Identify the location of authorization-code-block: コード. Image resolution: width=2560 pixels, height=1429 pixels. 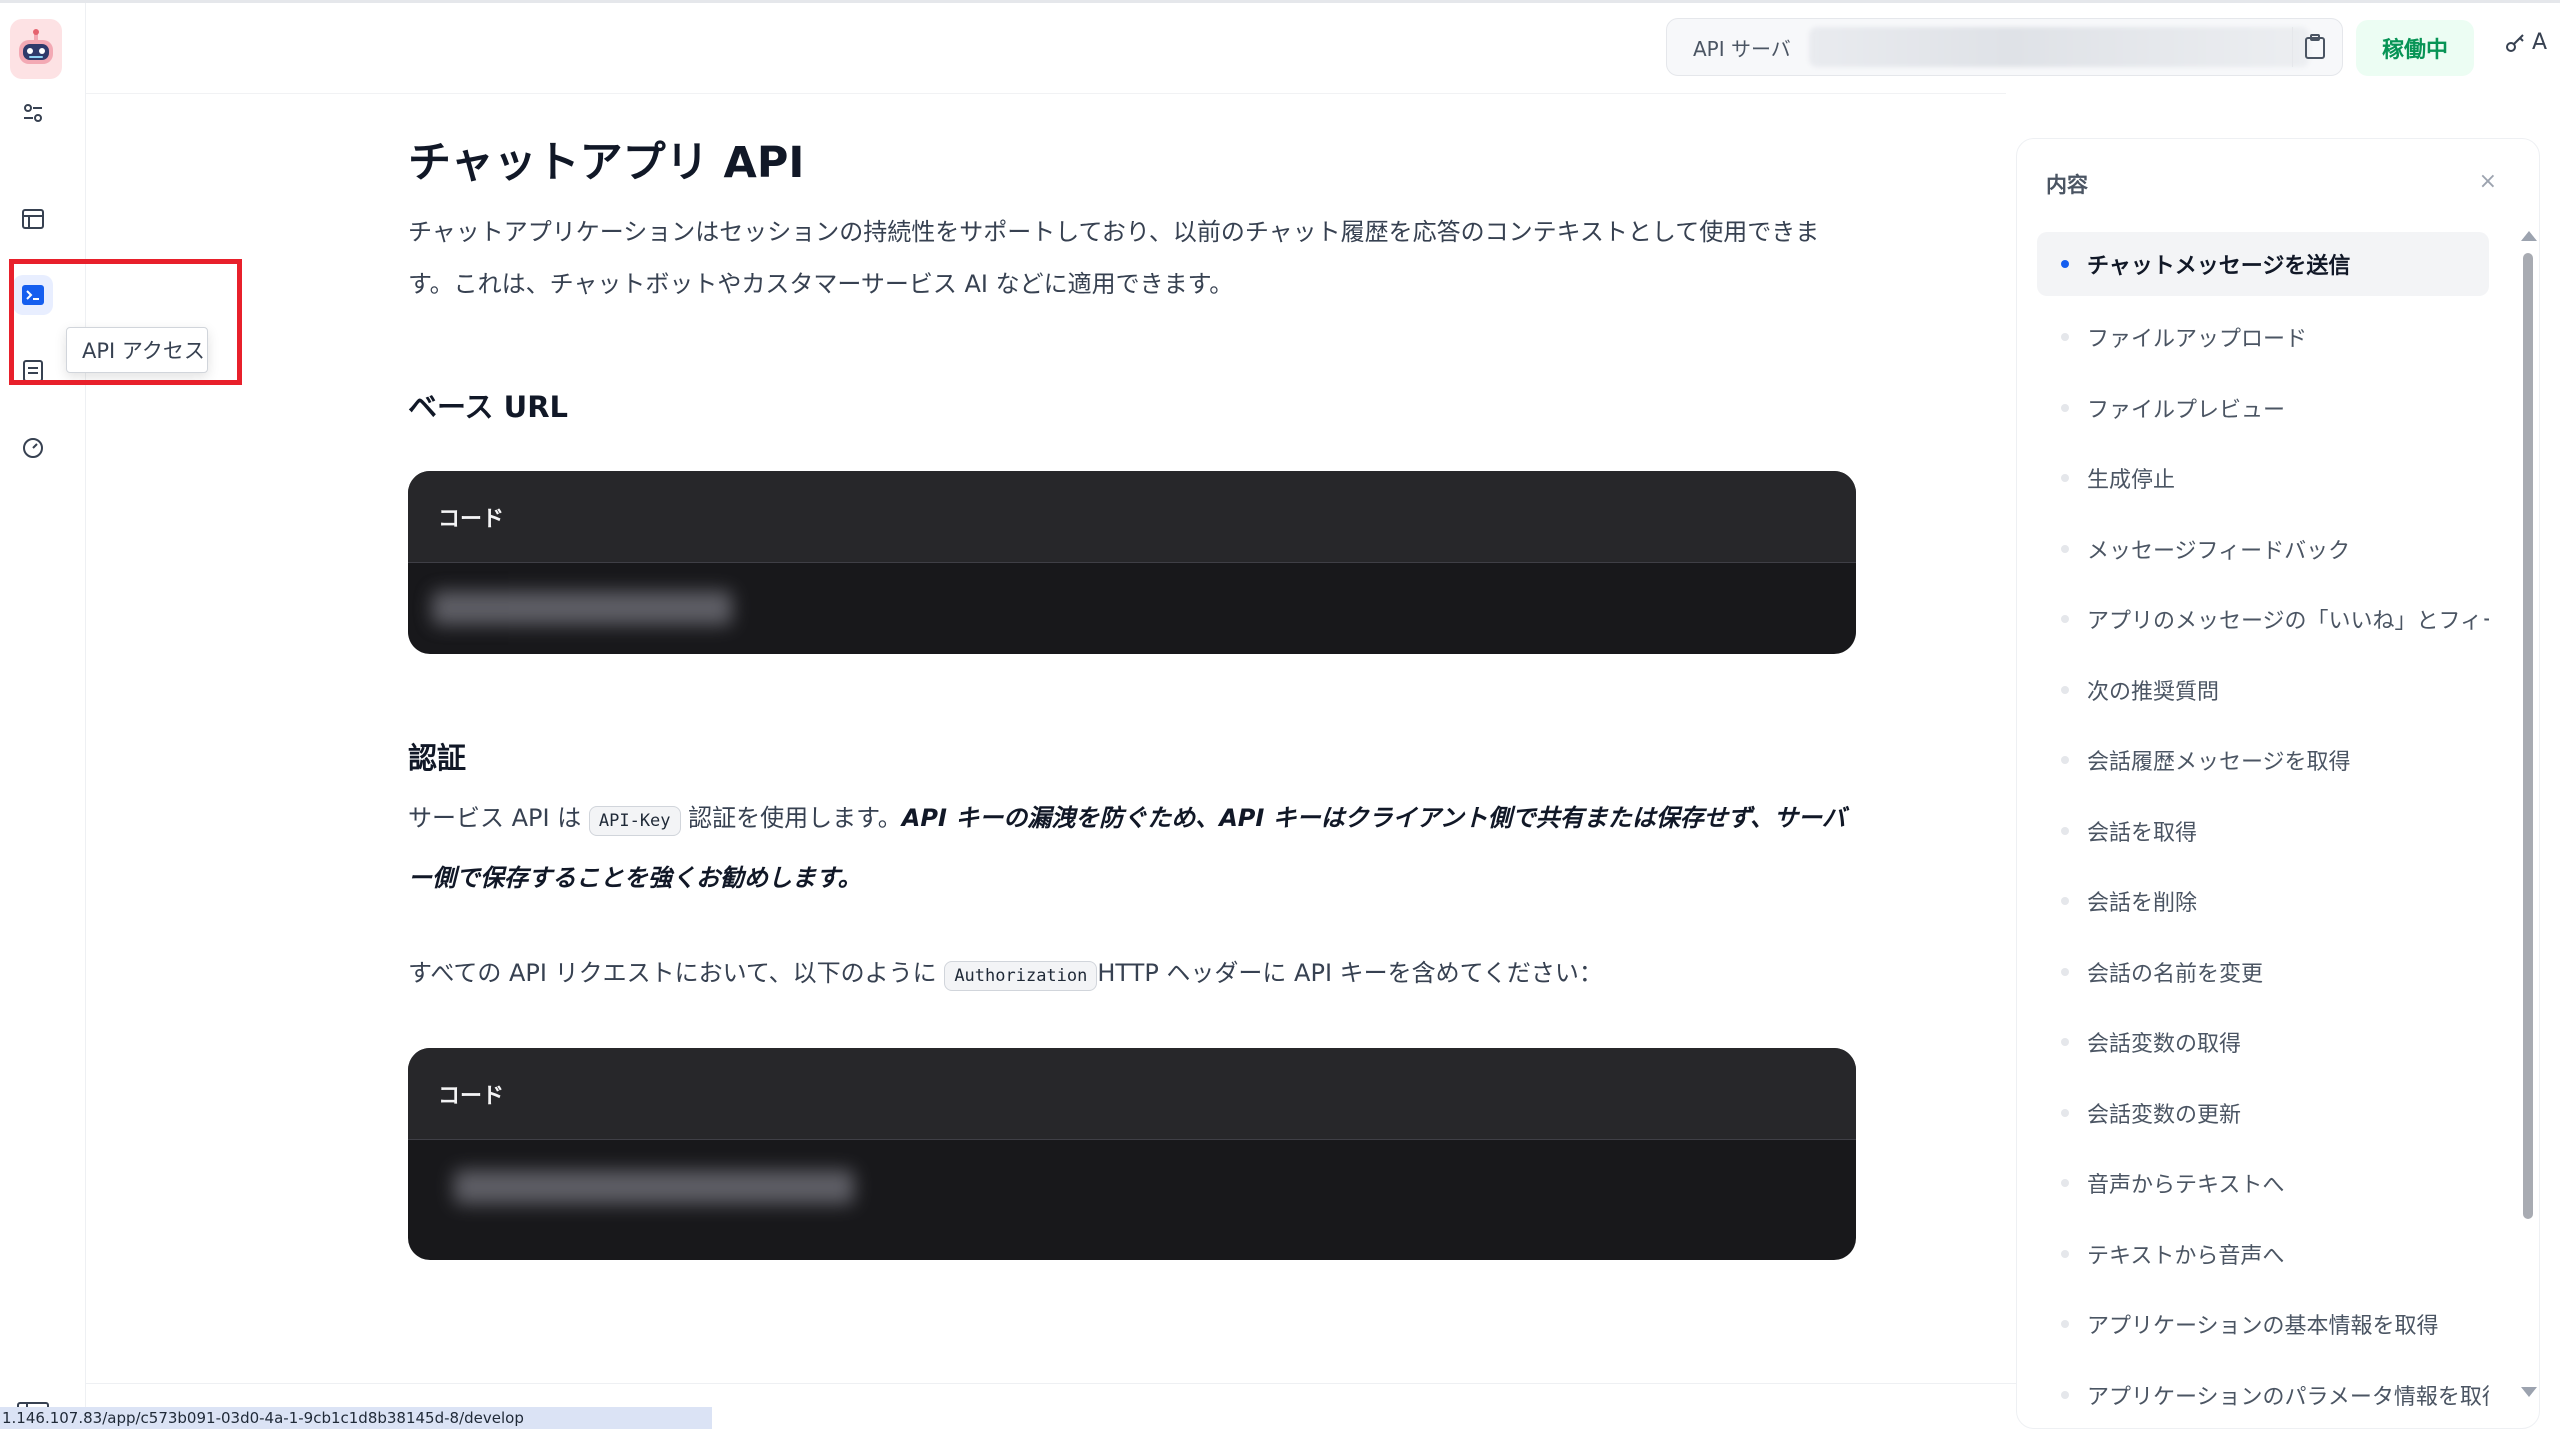
(1132, 1154).